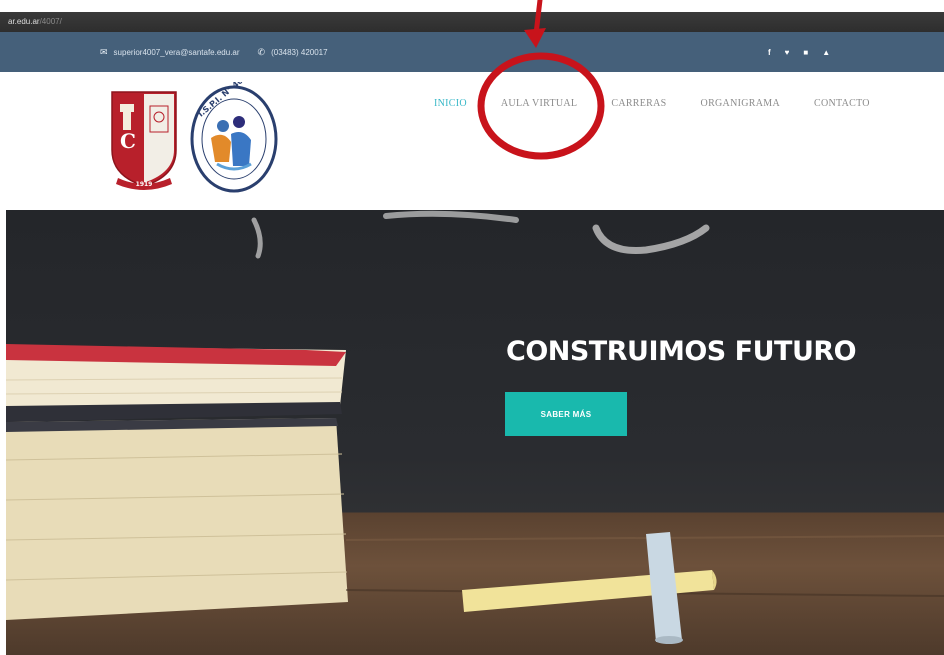  I want to click on envelope-icon: ✉, so click(104, 51).